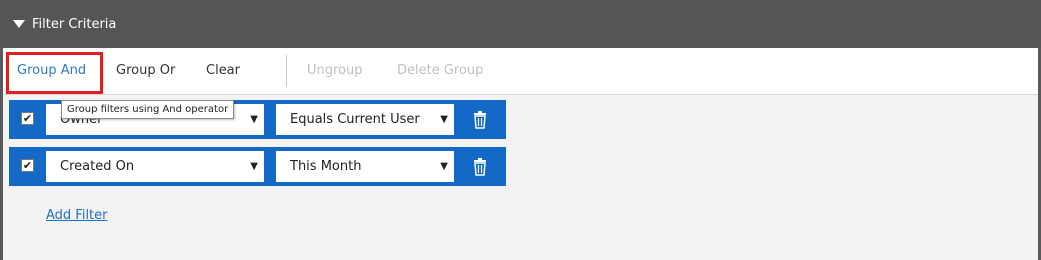 The width and height of the screenshot is (1041, 260). I want to click on operator-select: This Month ▼, so click(365, 166).